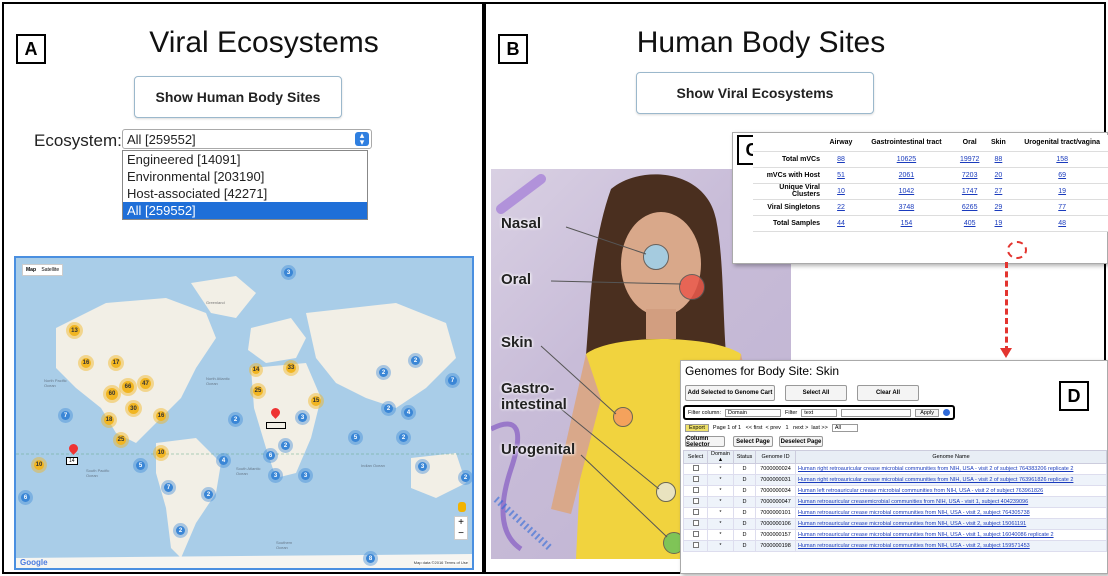 Image resolution: width=1108 pixels, height=576 pixels. Describe the element at coordinates (906, 175) in the screenshot. I see `count-link: 2061` at that location.